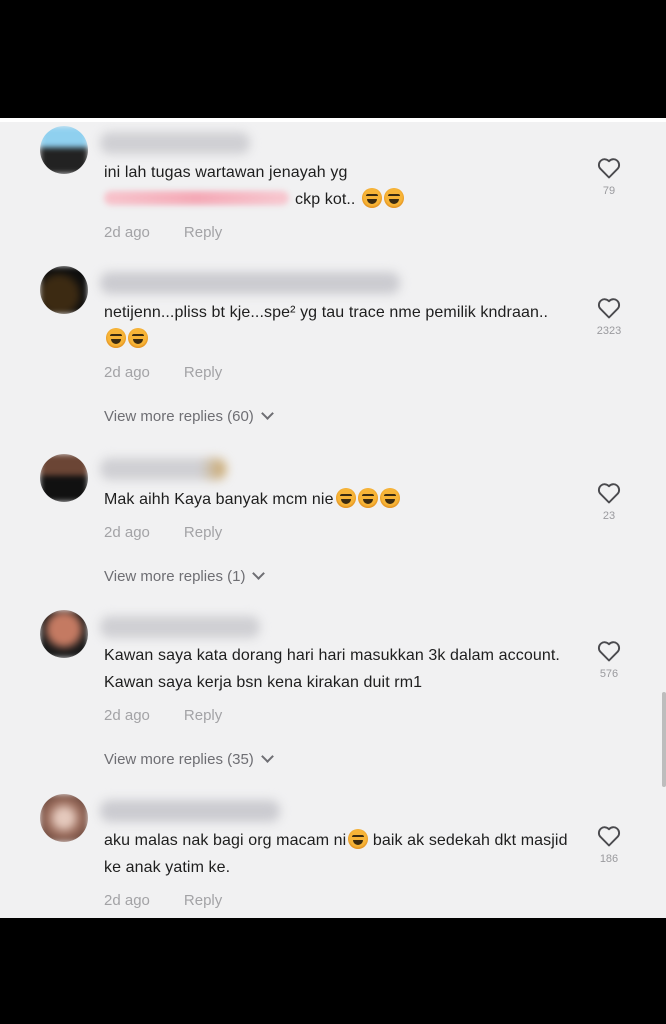  I want to click on like-button: 79, so click(609, 177).